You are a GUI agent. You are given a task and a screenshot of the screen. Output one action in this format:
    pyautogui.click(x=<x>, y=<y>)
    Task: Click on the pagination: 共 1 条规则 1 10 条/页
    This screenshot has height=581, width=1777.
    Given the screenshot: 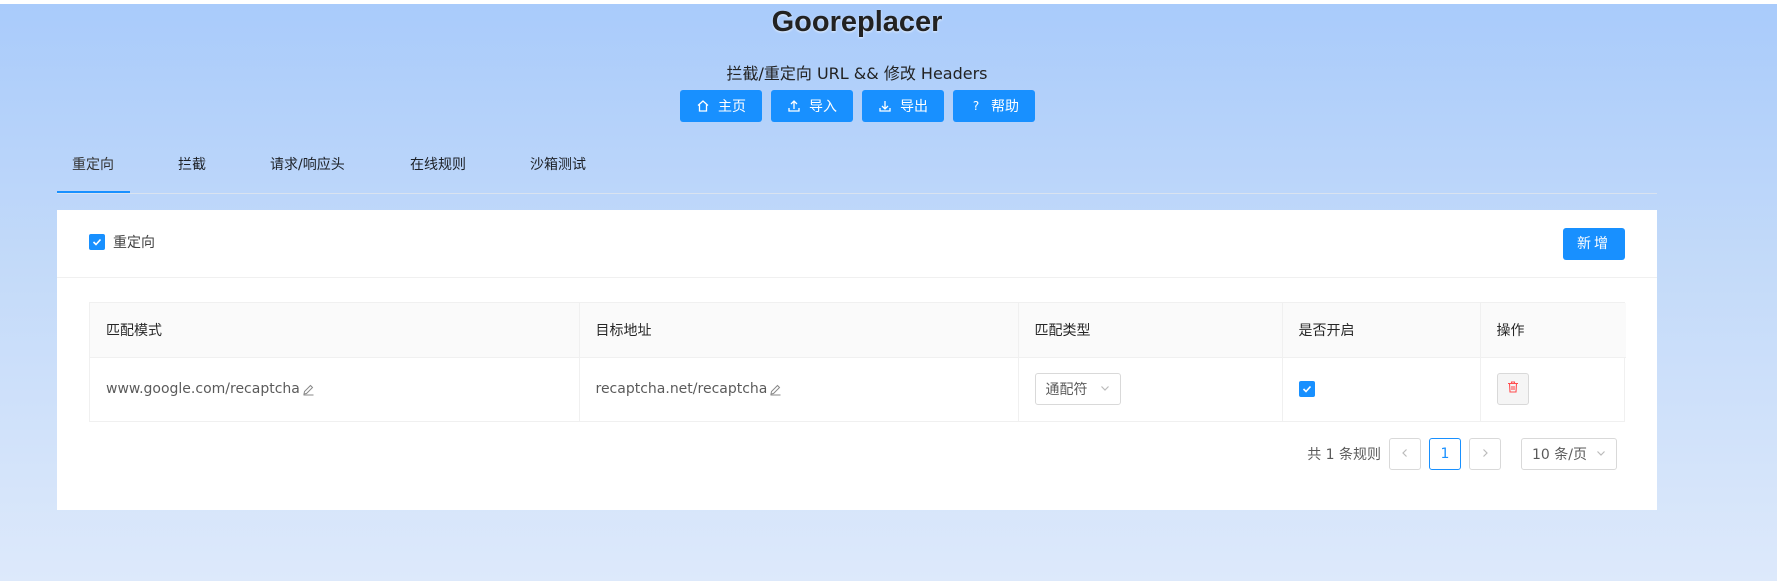 What is the action you would take?
    pyautogui.click(x=1462, y=454)
    